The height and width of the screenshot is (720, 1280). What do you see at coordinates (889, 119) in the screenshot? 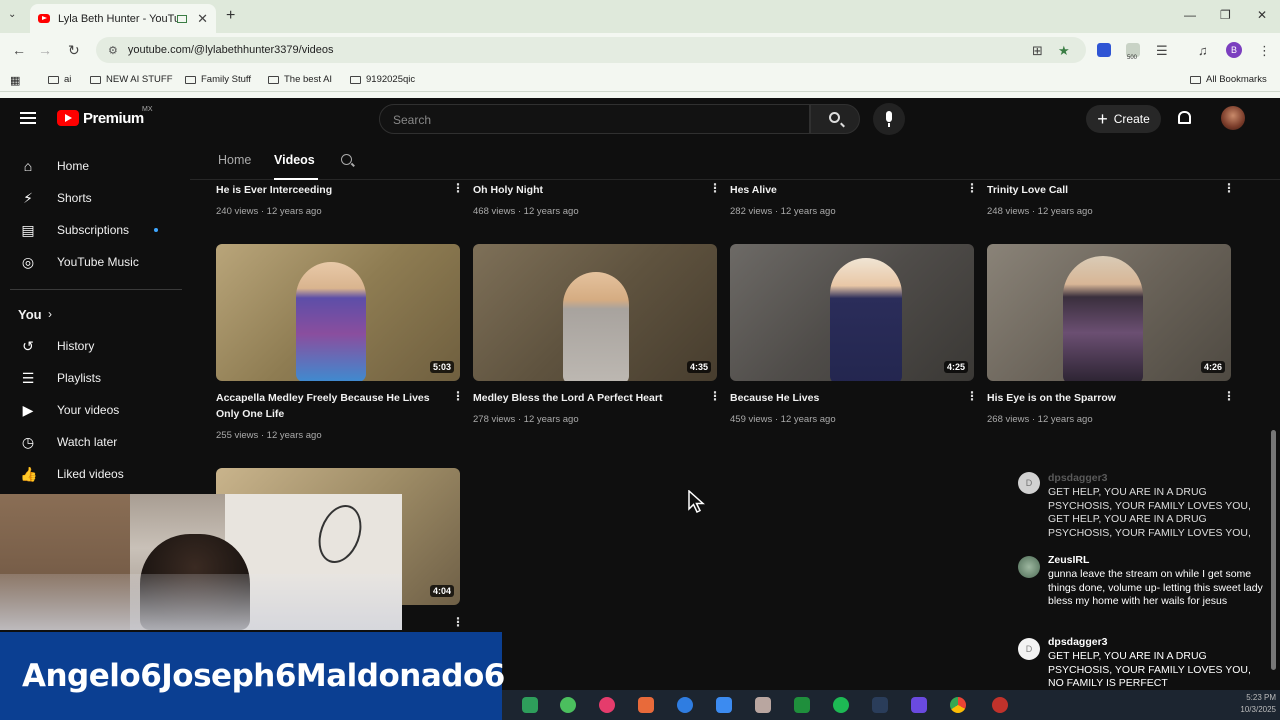
I see `voice-search-button` at bounding box center [889, 119].